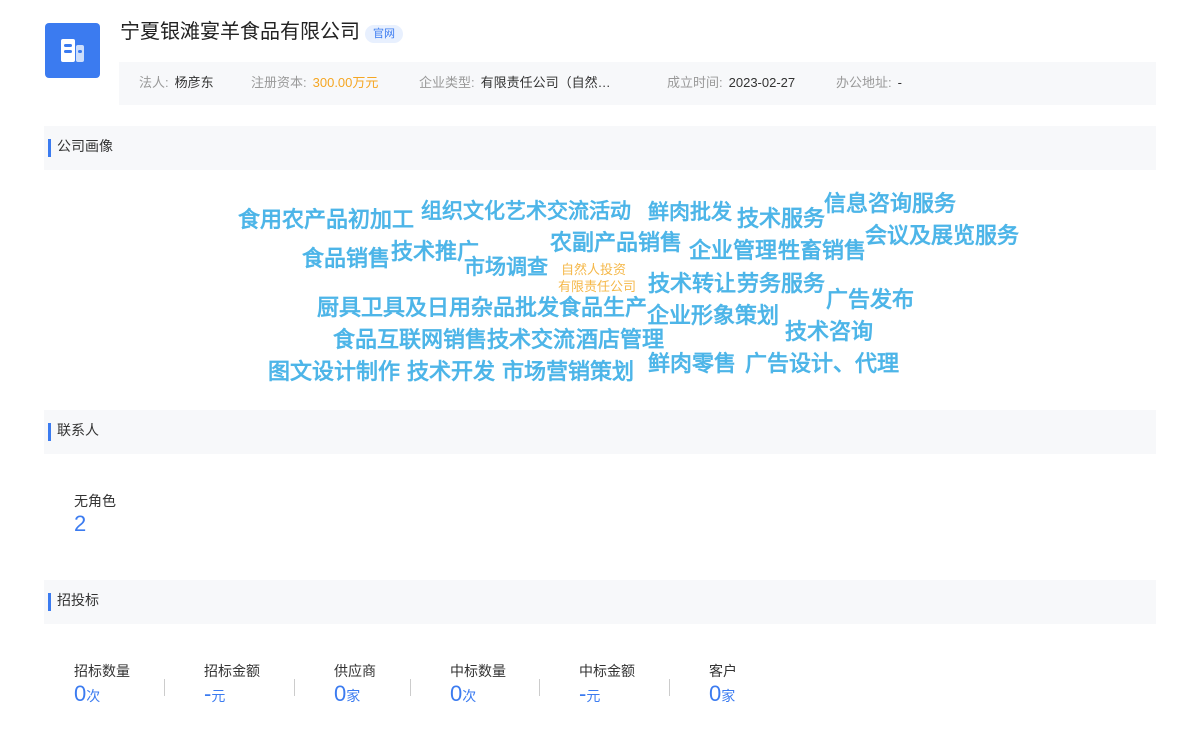 Image resolution: width=1200 pixels, height=752 pixels. I want to click on word-cloud-tag: 牲畜销售, so click(822, 251).